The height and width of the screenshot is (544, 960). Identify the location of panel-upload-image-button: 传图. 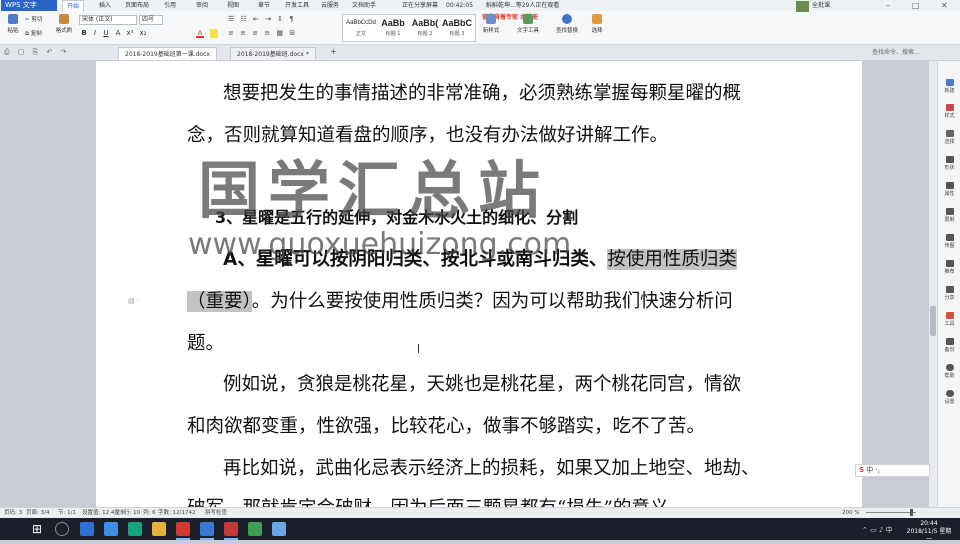
(949, 241).